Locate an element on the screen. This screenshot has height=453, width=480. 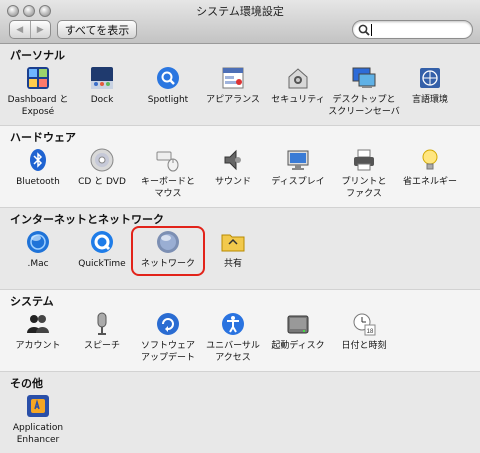
pane-label: QuickTime is located at coordinates (102, 264).